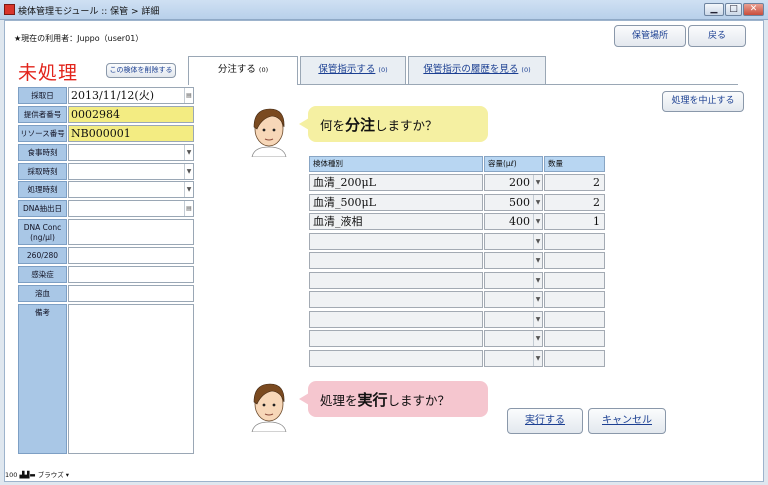 The width and height of the screenshot is (768, 485). What do you see at coordinates (131, 171) in the screenshot?
I see `collection-time-select: ▼` at bounding box center [131, 171].